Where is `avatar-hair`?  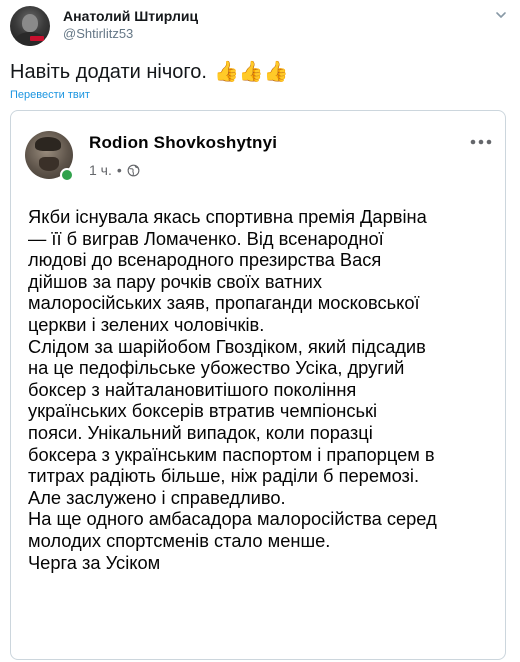 avatar-hair is located at coordinates (48, 144).